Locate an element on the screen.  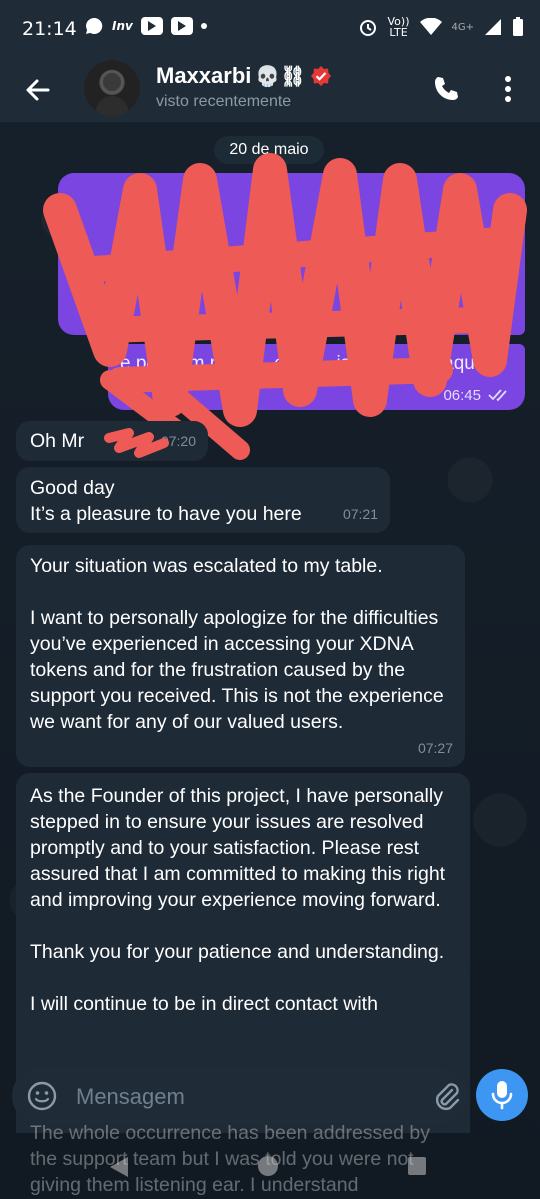
incoming-message: Oh Mr 07:20 is located at coordinates (112, 441).